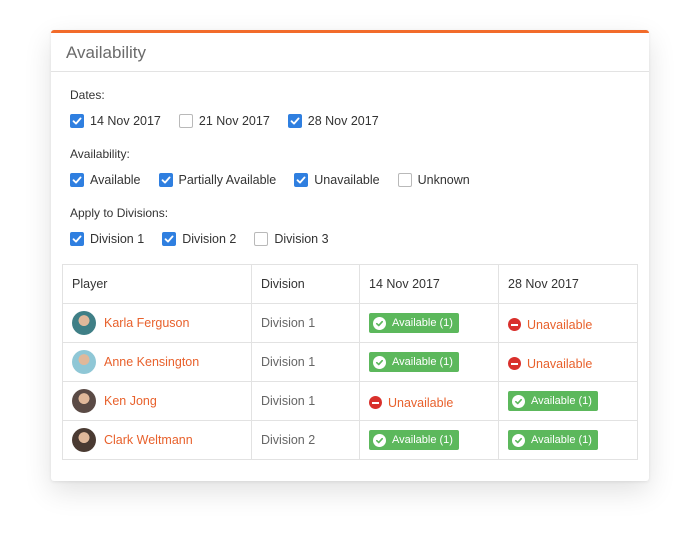 The width and height of the screenshot is (700, 552). Describe the element at coordinates (146, 323) in the screenshot. I see `player-name-link: Karla Ferguson` at that location.